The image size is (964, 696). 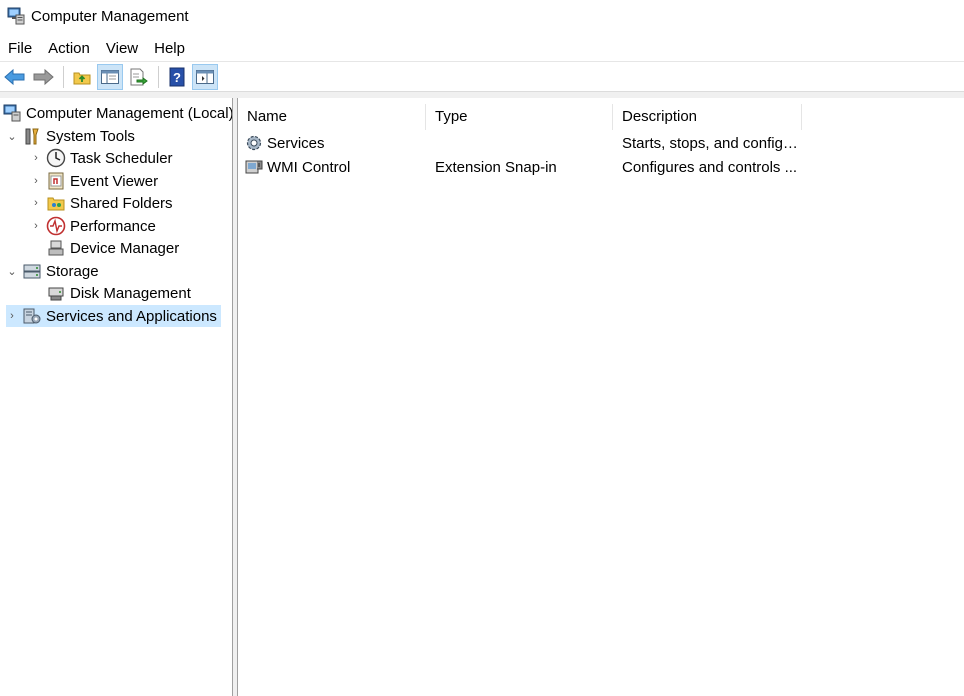 I want to click on up-folder-icon, so click(x=82, y=78).